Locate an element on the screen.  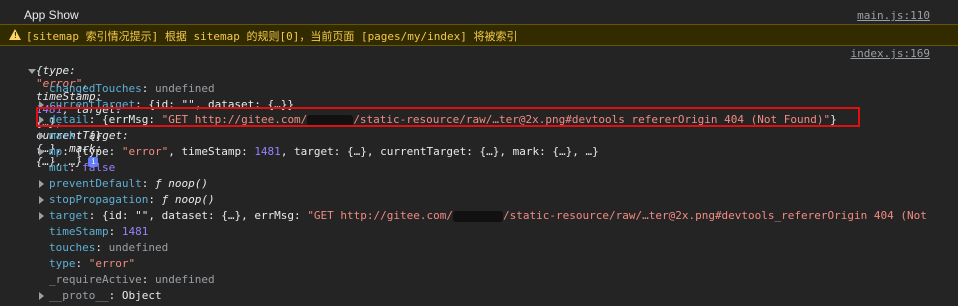
prop-requireActive: _requireActive: undefined is located at coordinates (132, 279).